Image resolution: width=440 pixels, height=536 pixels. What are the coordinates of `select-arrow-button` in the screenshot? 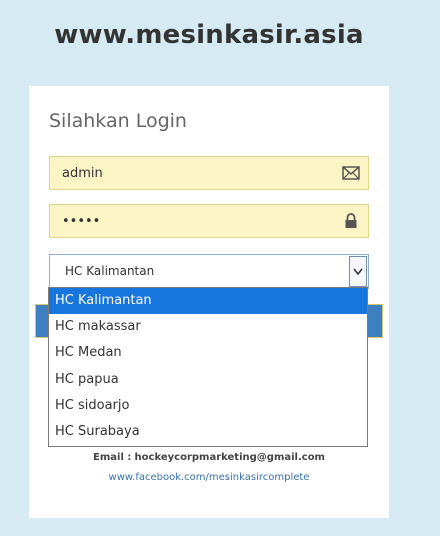 It's located at (358, 271).